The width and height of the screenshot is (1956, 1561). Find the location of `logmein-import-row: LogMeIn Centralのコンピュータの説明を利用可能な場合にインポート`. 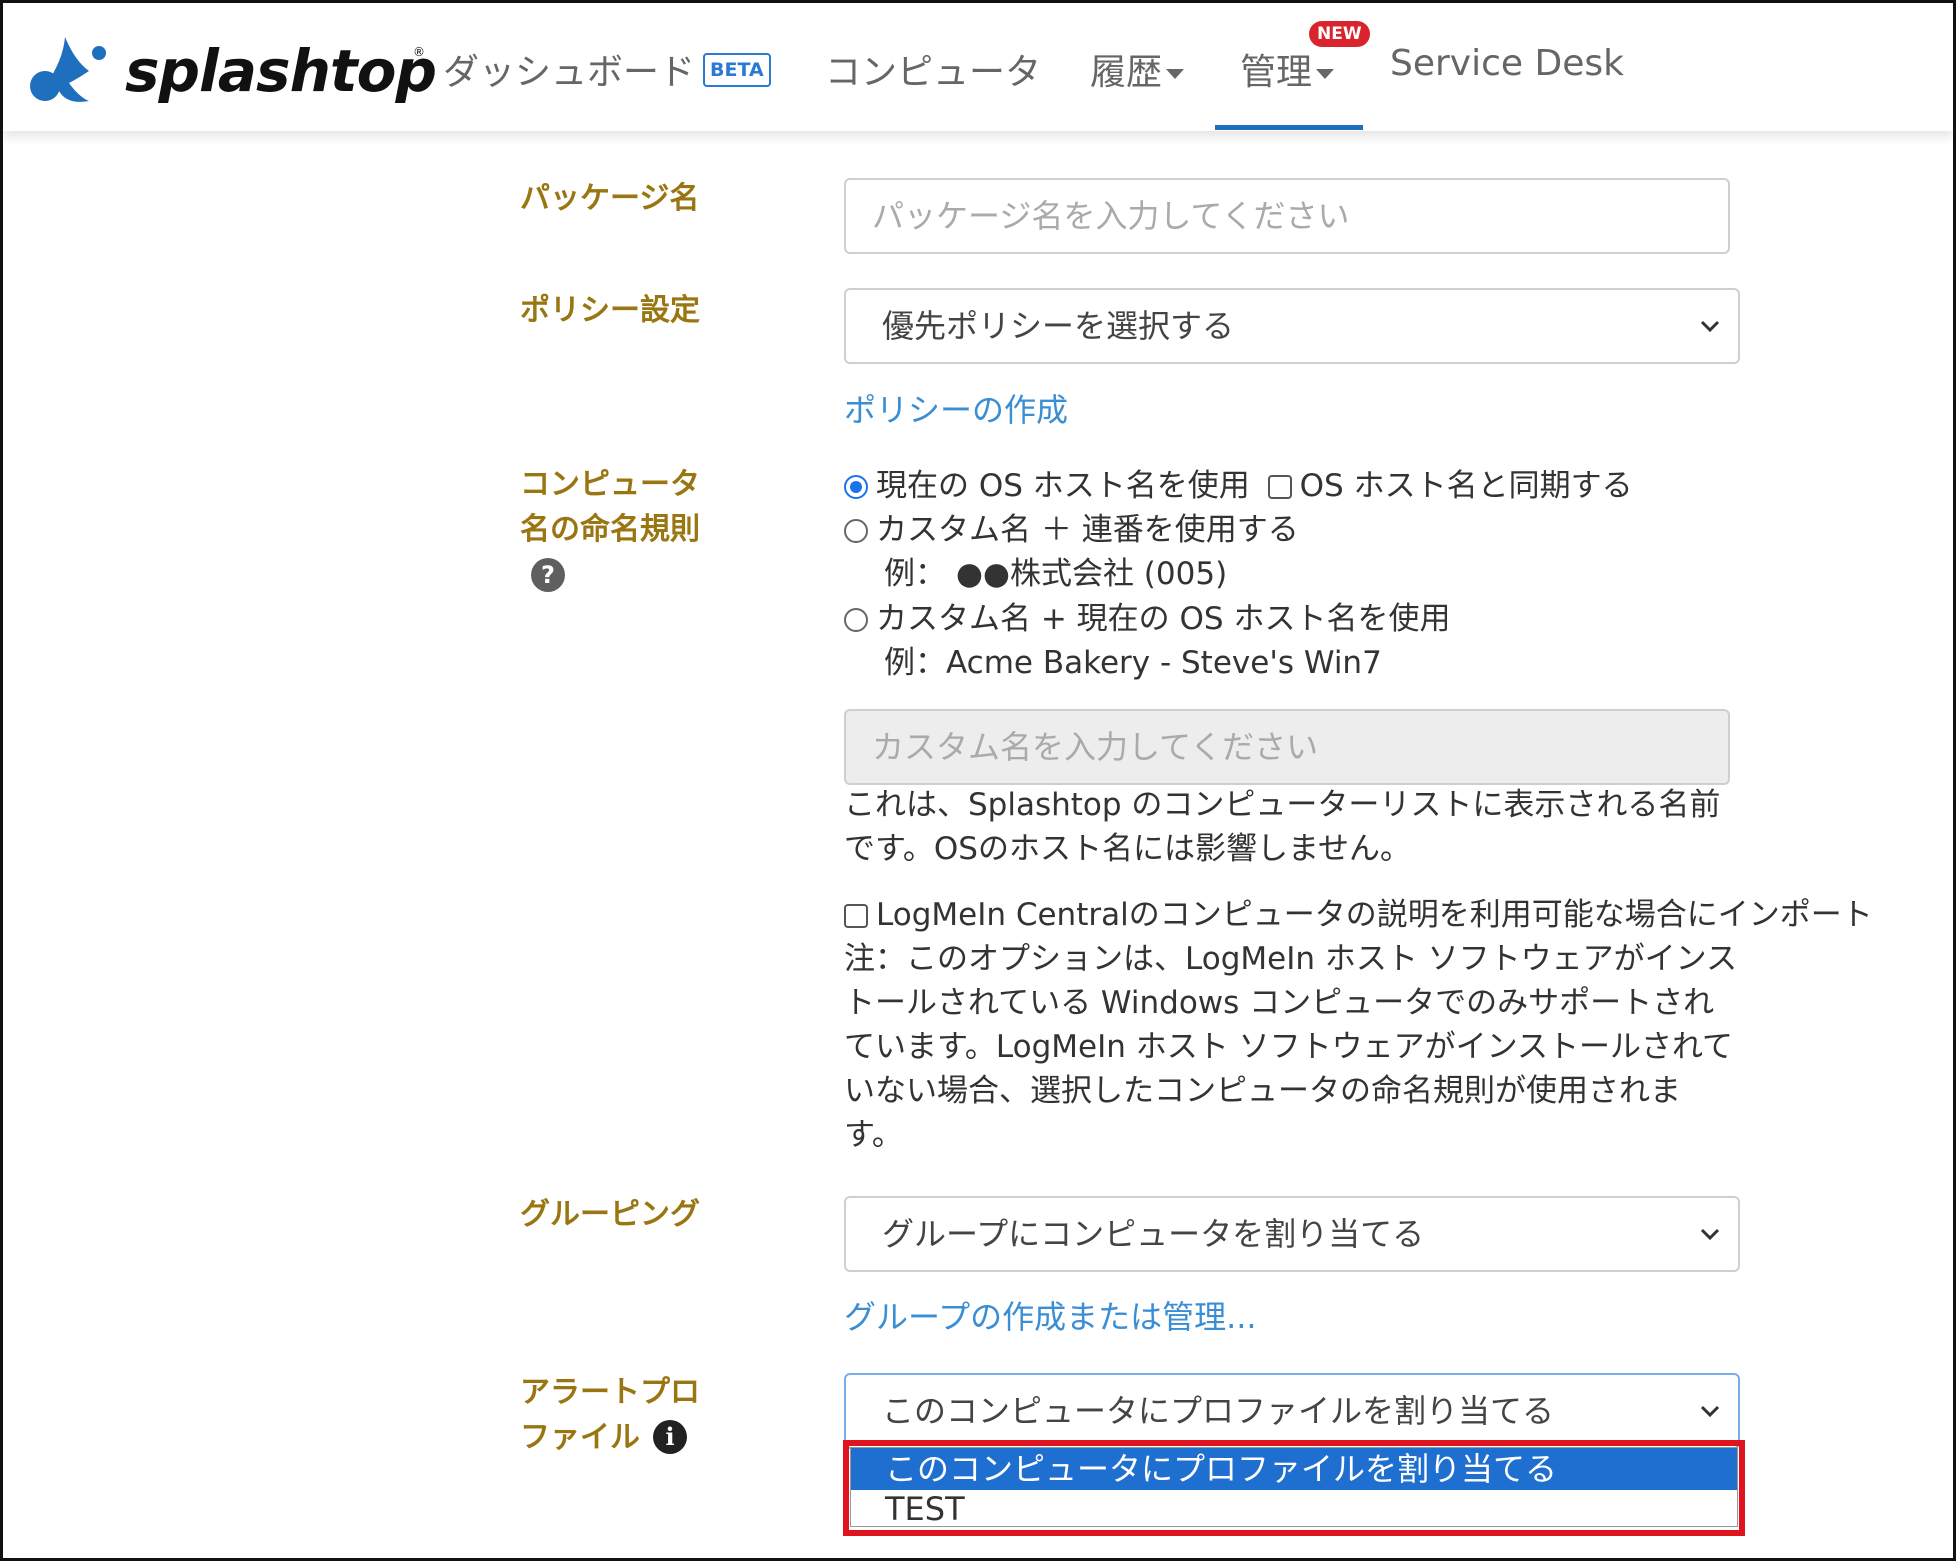

logmein-import-row: LogMeIn Centralのコンピュータの説明を利用可能な場合にインポート is located at coordinates (1358, 915).